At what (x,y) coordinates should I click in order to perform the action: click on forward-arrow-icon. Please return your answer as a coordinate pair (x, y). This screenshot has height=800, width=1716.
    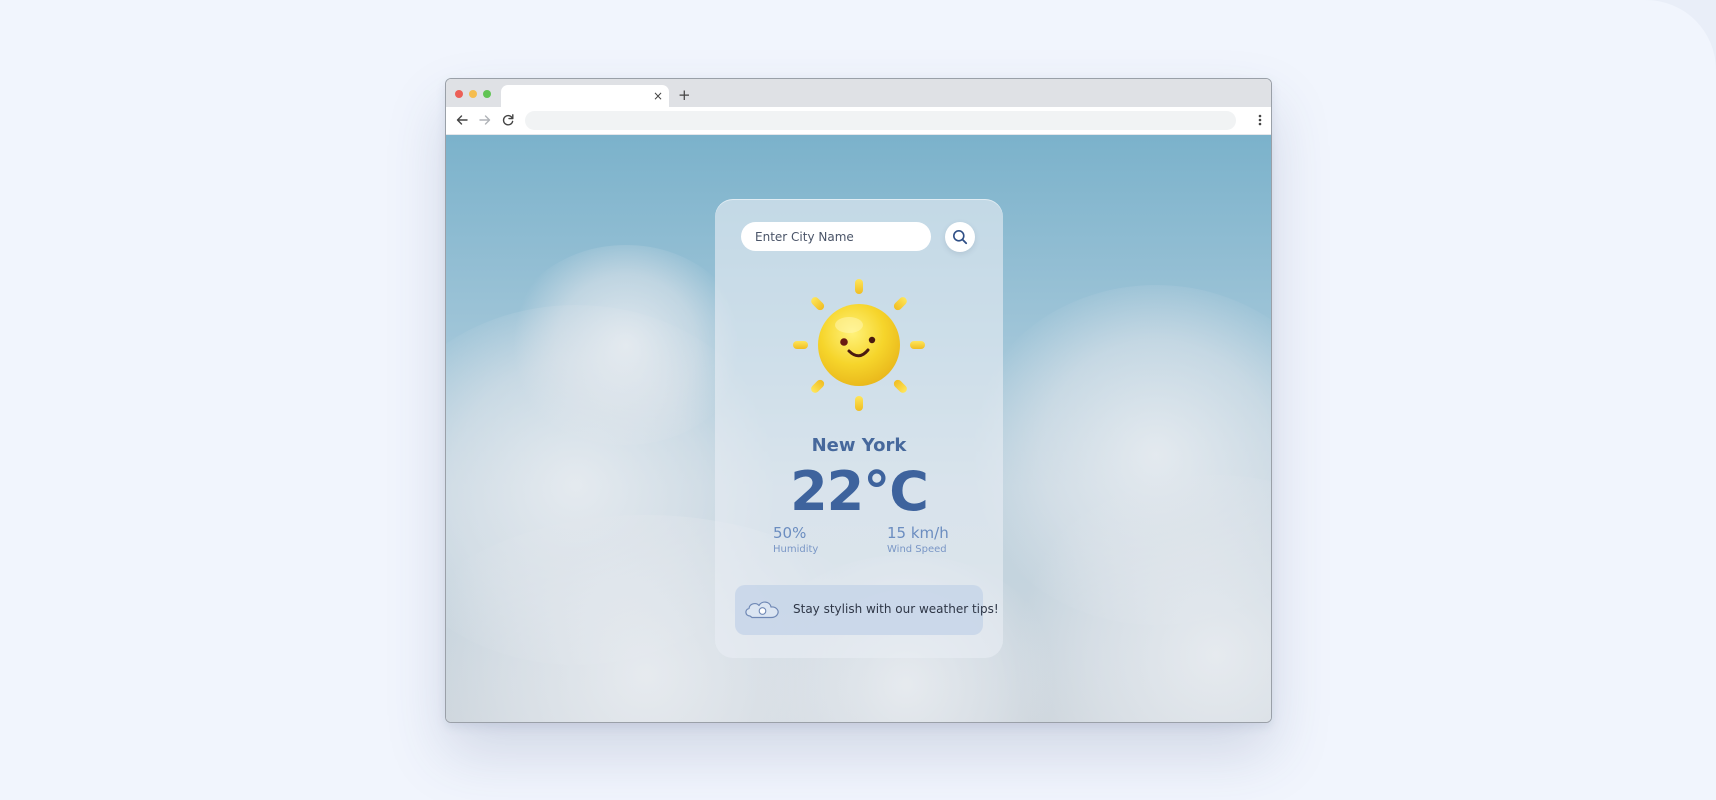
    Looking at the image, I should click on (485, 120).